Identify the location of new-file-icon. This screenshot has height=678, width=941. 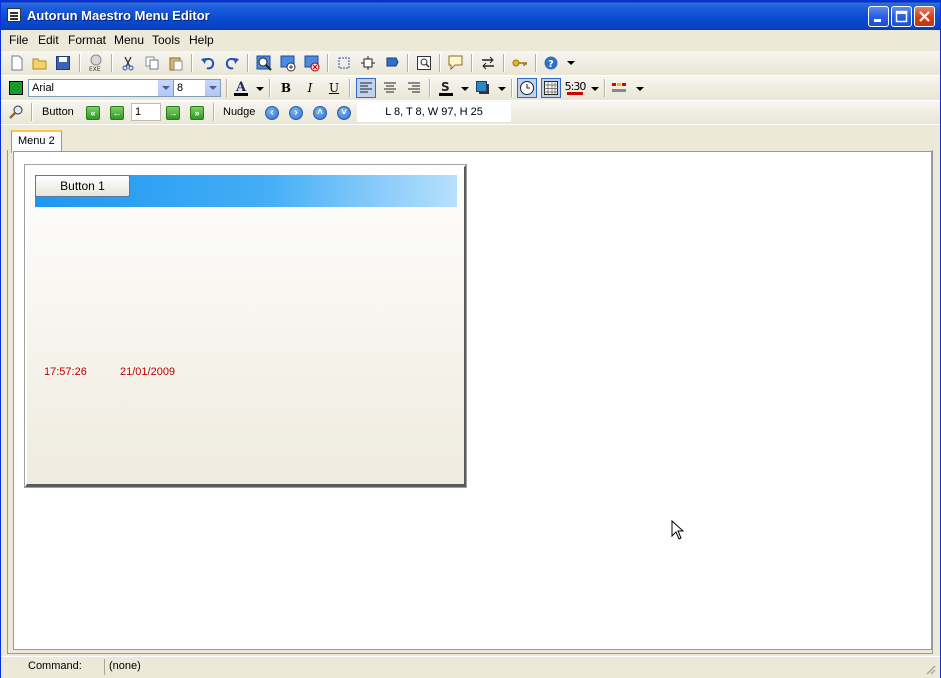
(17, 63).